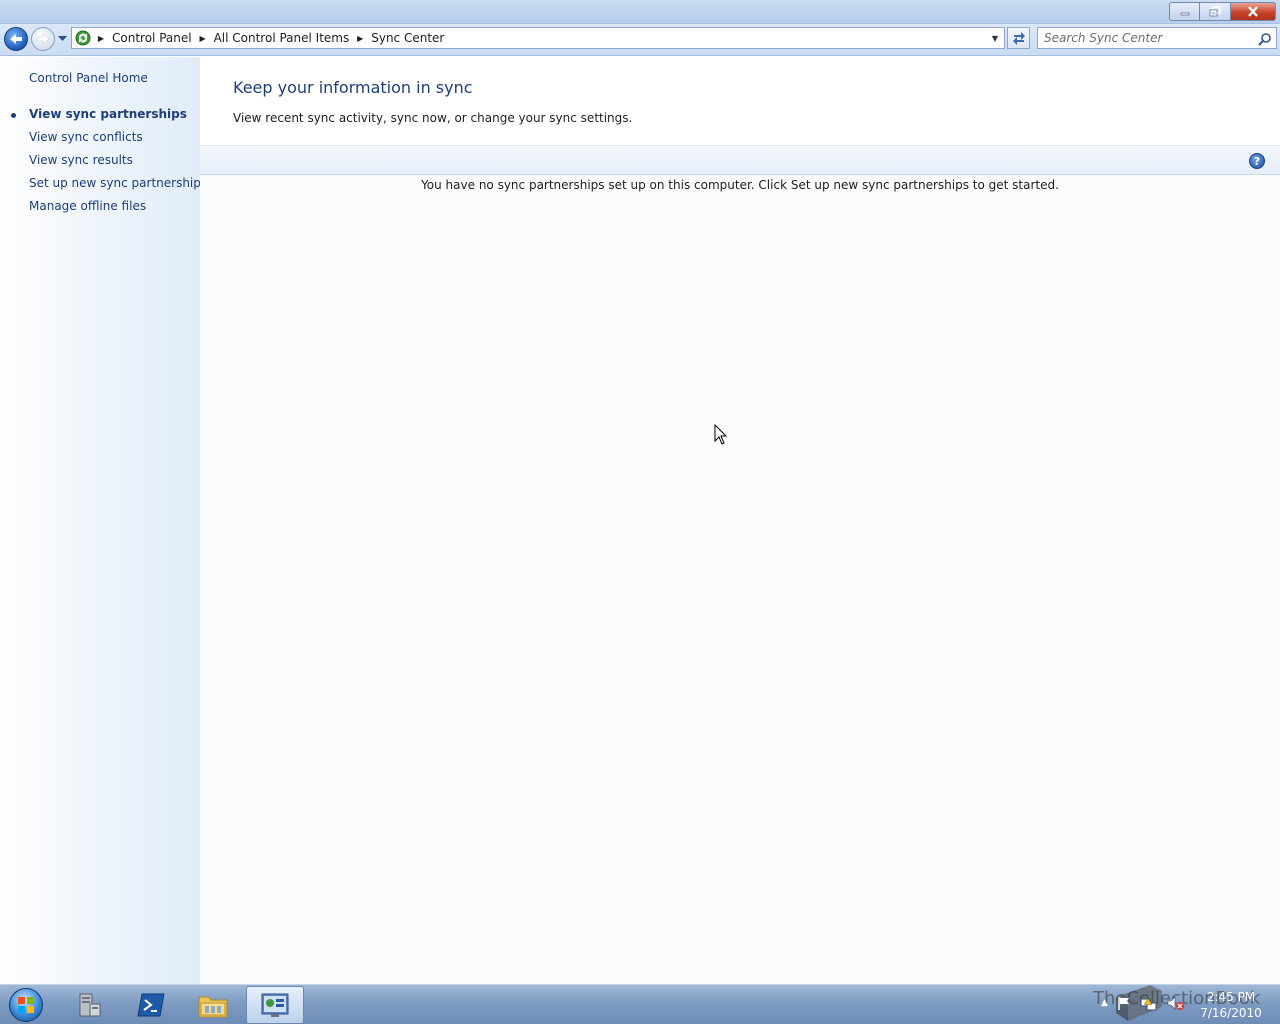 The image size is (1280, 1024). I want to click on clock-time: 2:45 PM, so click(1231, 997).